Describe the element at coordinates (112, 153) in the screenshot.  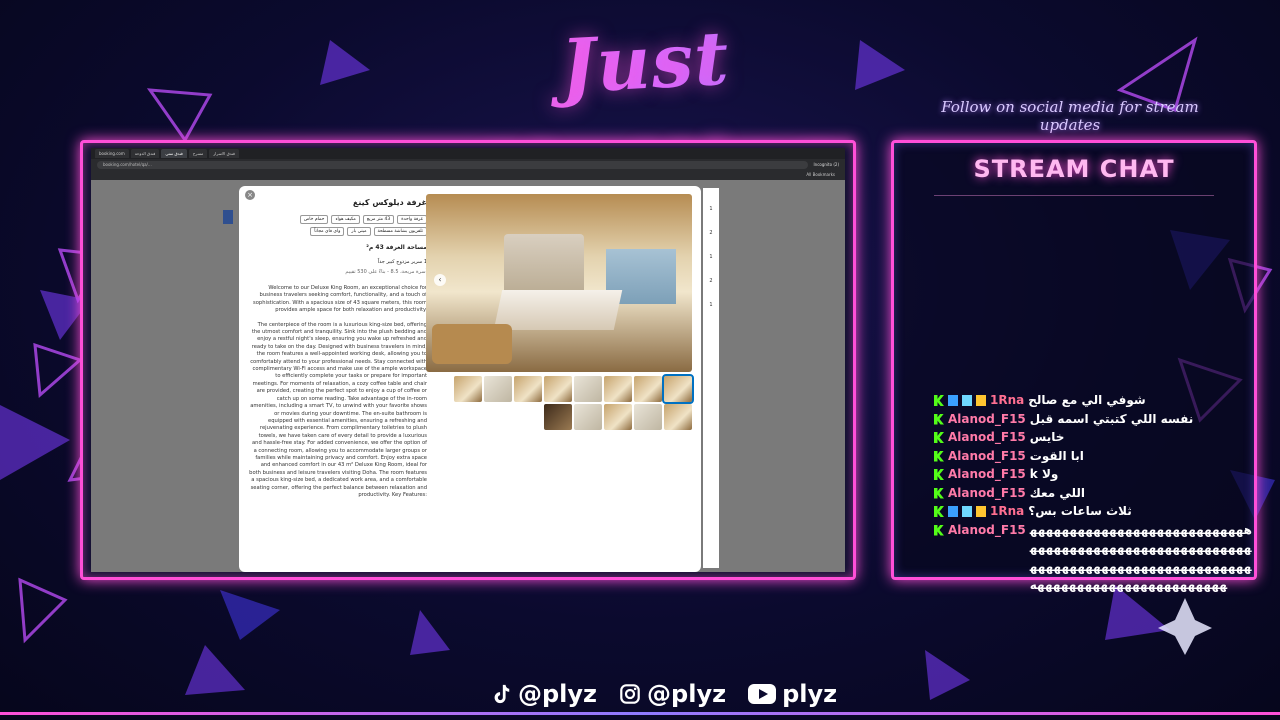
I see `browser-tab: booking.com` at that location.